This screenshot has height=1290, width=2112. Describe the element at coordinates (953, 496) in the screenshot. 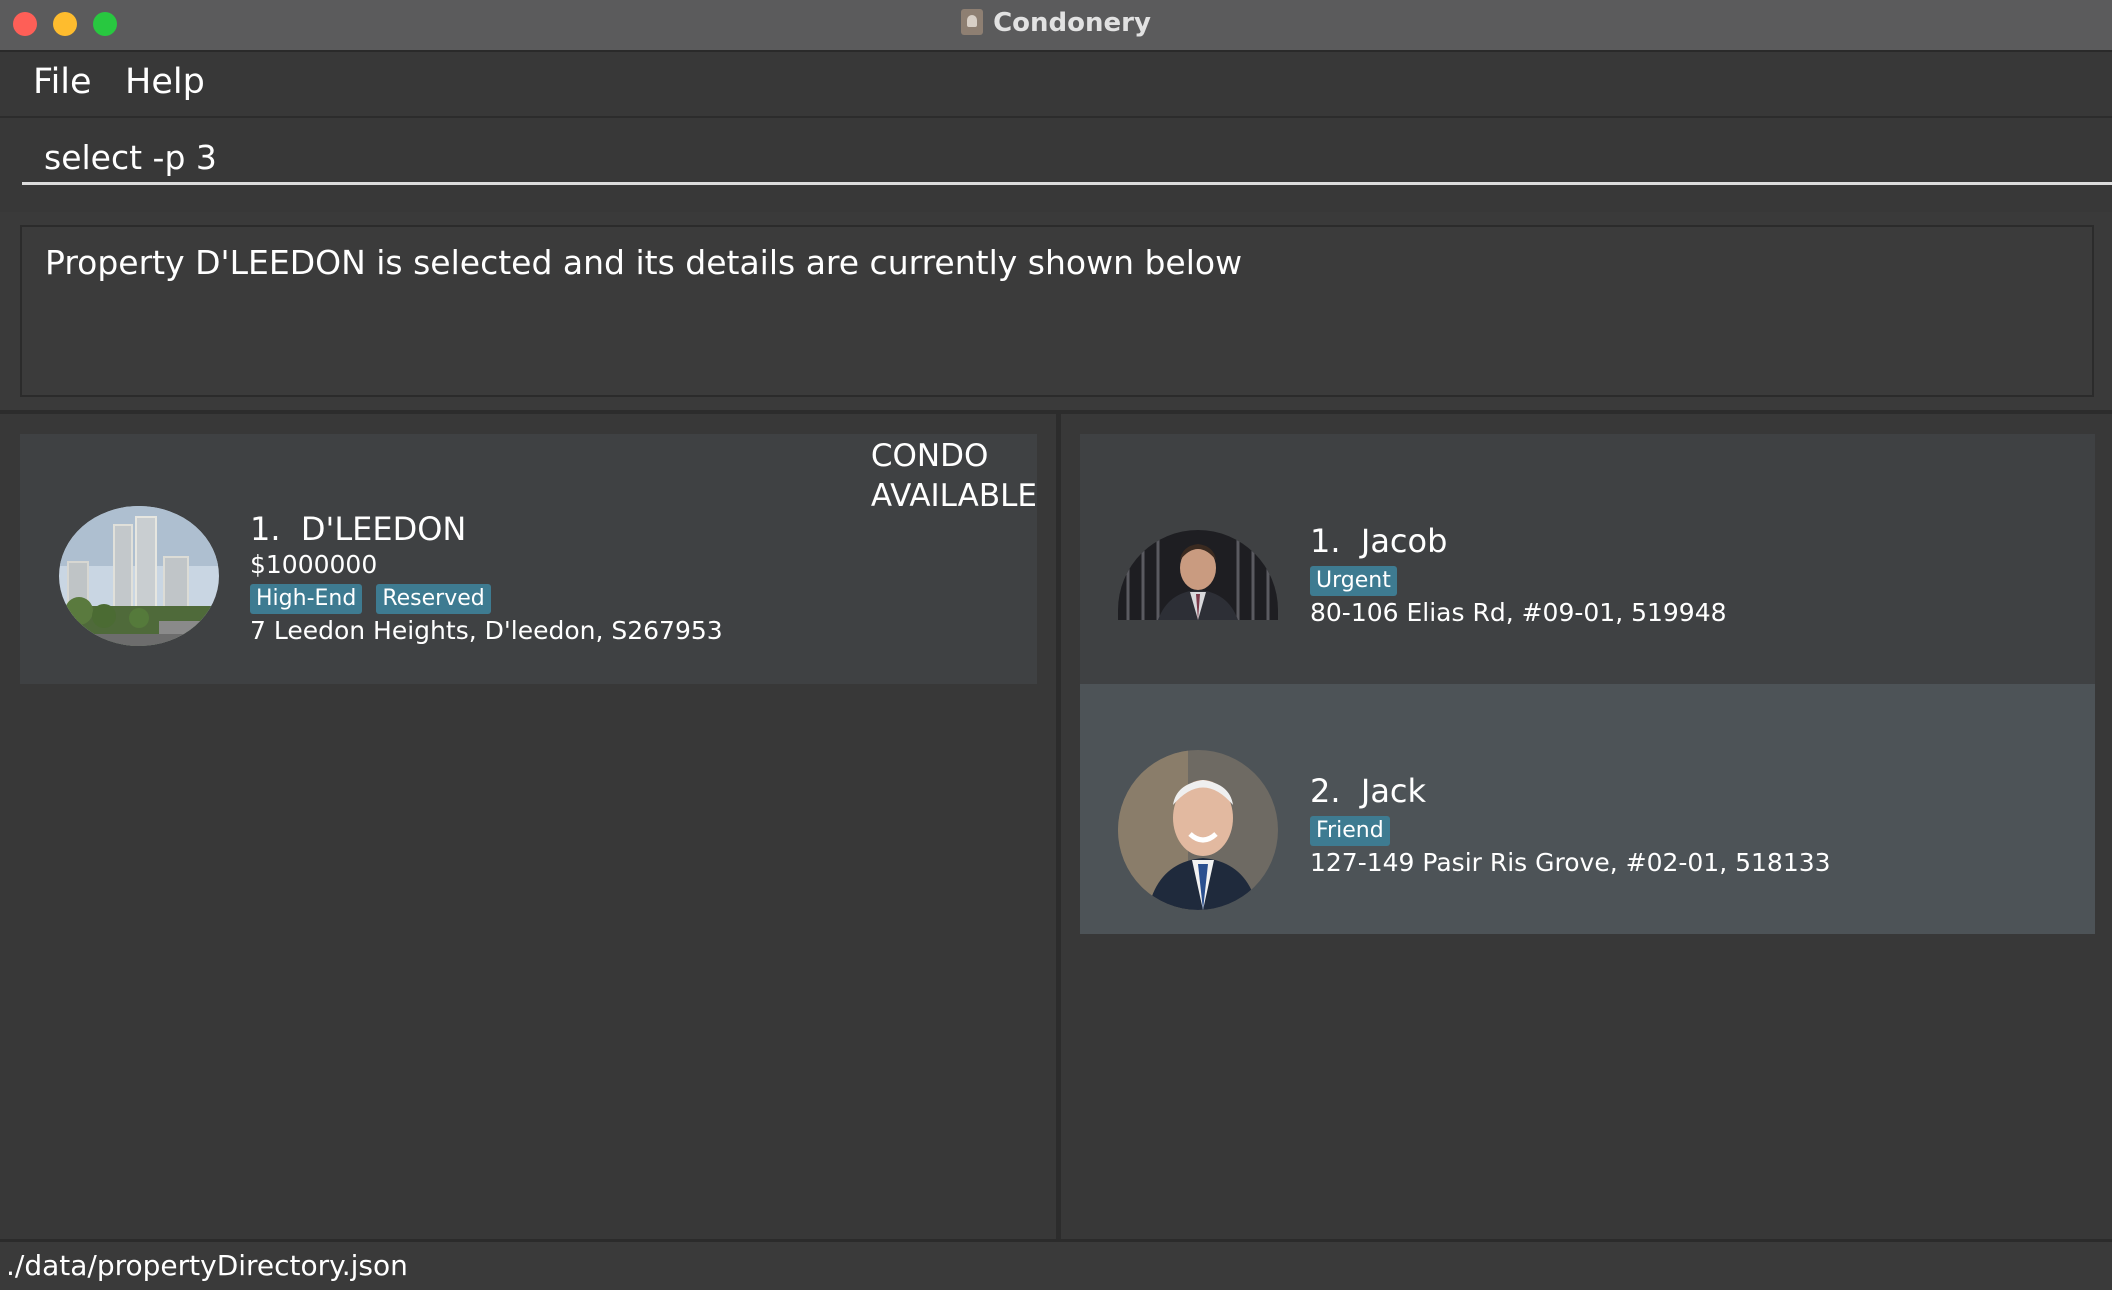

I see `property-status: AVAILABLE` at that location.